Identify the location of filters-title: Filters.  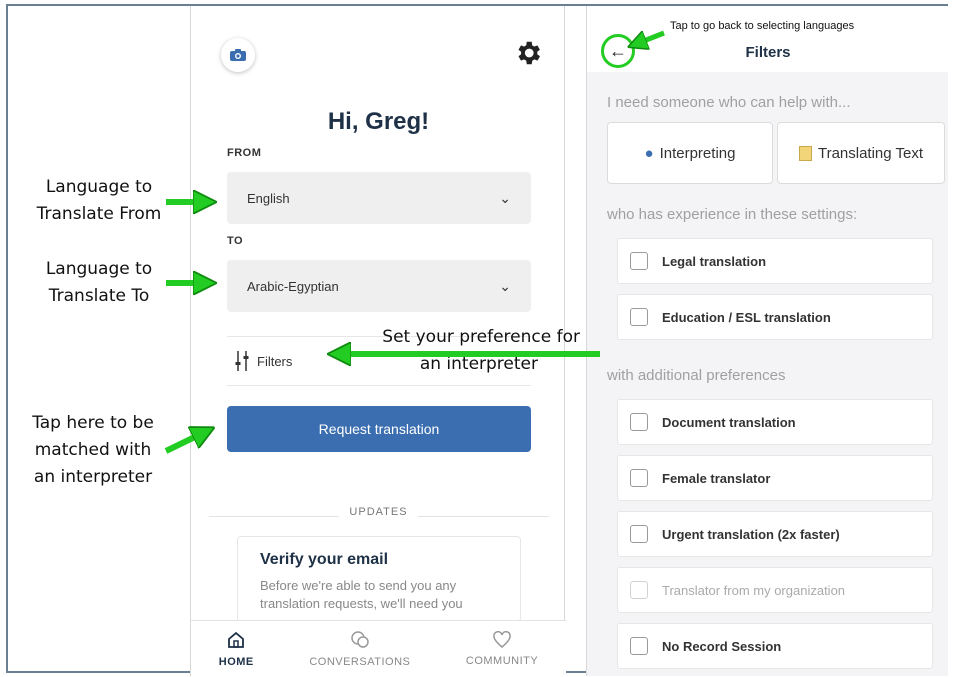
(768, 52).